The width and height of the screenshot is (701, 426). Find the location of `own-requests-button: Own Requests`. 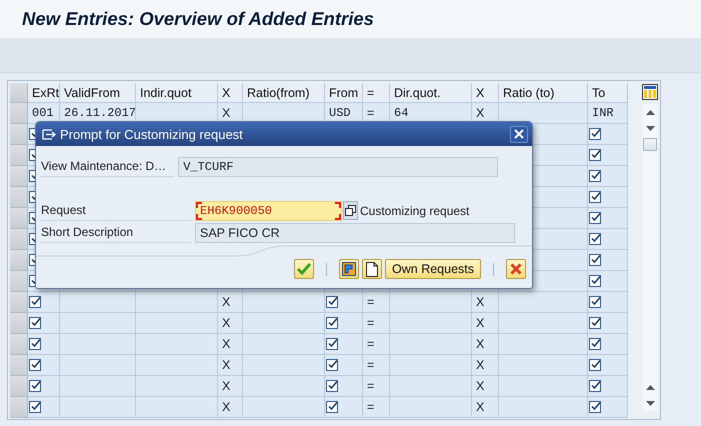

own-requests-button: Own Requests is located at coordinates (433, 269).